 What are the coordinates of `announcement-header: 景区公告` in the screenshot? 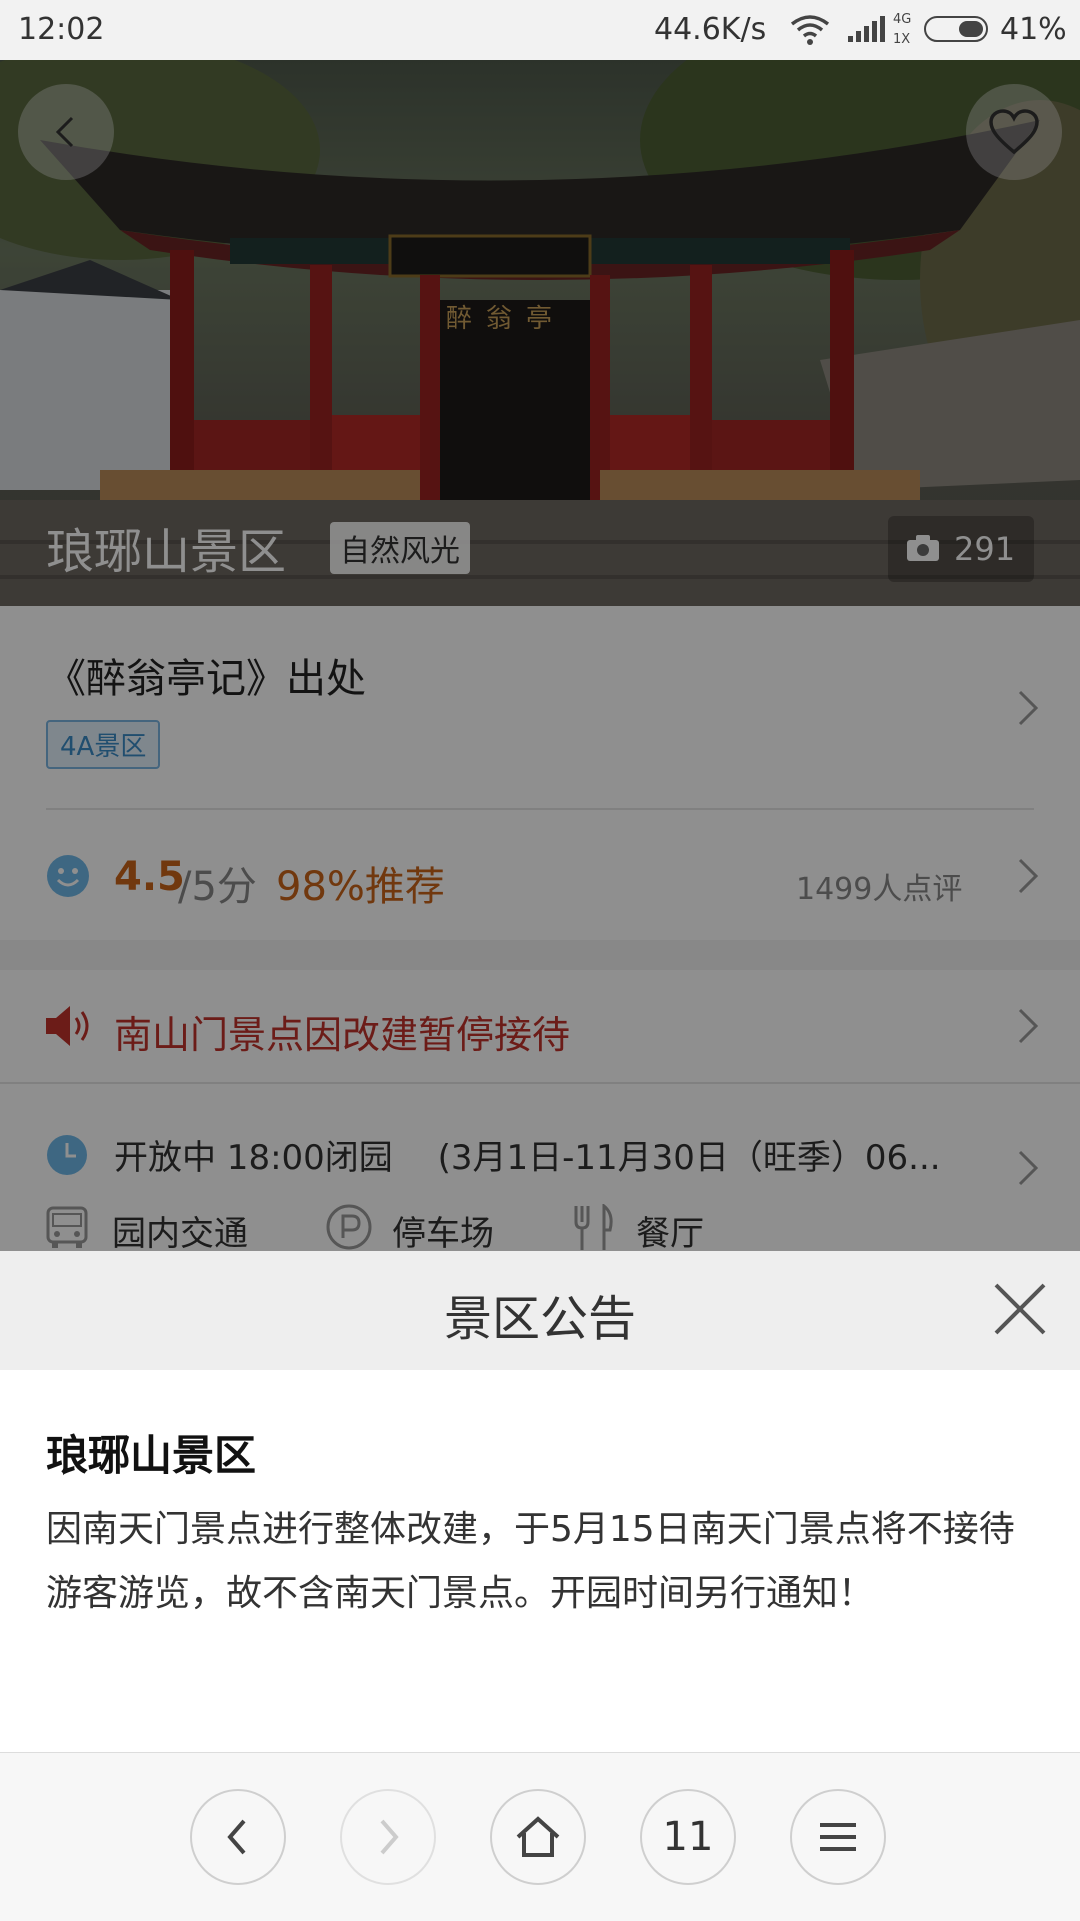 It's located at (540, 1310).